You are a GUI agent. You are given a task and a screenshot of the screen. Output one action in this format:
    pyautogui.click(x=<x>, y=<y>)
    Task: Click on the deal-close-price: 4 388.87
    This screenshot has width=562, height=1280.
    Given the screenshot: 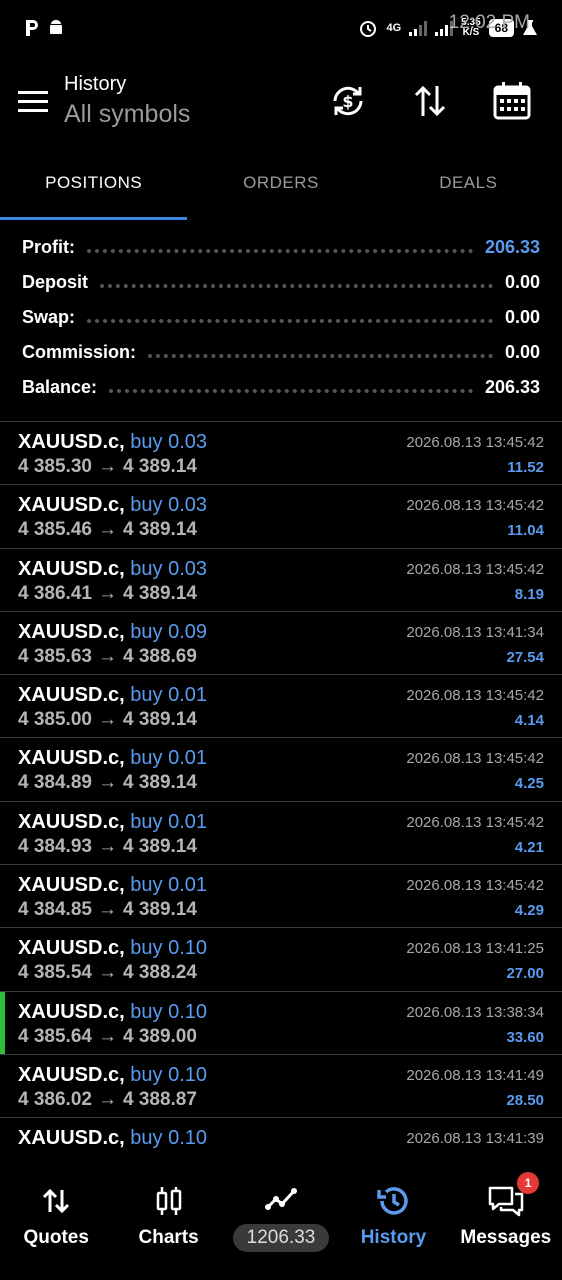 What is the action you would take?
    pyautogui.click(x=159, y=1099)
    